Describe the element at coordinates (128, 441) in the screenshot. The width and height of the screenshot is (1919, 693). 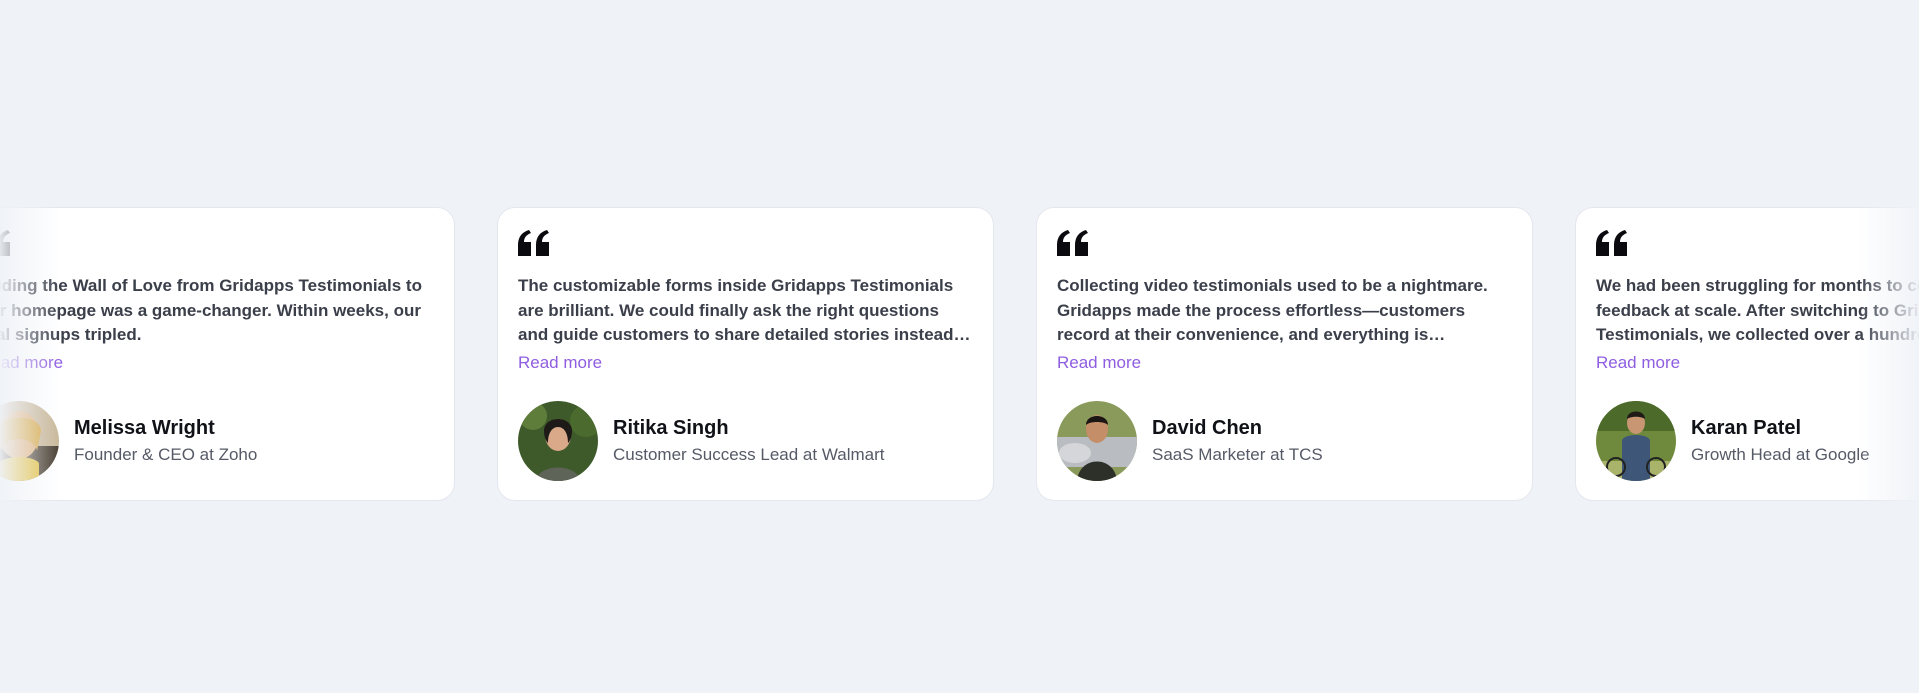
I see `testimonial-author: Melissa Wright Founder & CEO at Zoho` at that location.